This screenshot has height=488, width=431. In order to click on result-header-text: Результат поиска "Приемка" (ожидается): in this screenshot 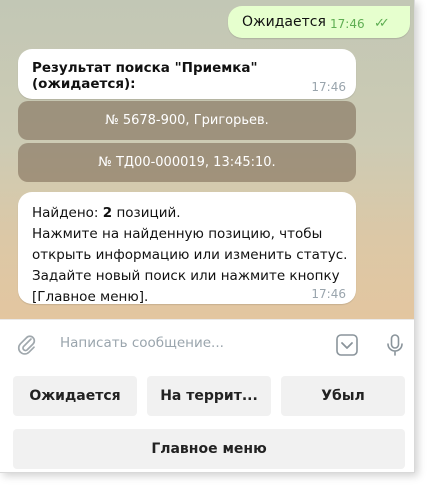, I will do `click(145, 76)`.